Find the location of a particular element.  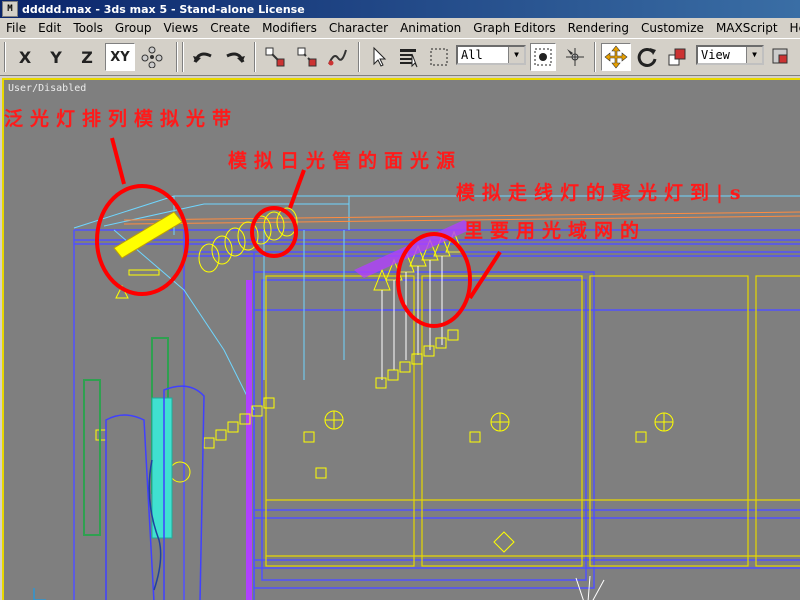

annotation-area-light: 模拟日光管的面光源 is located at coordinates (345, 161).